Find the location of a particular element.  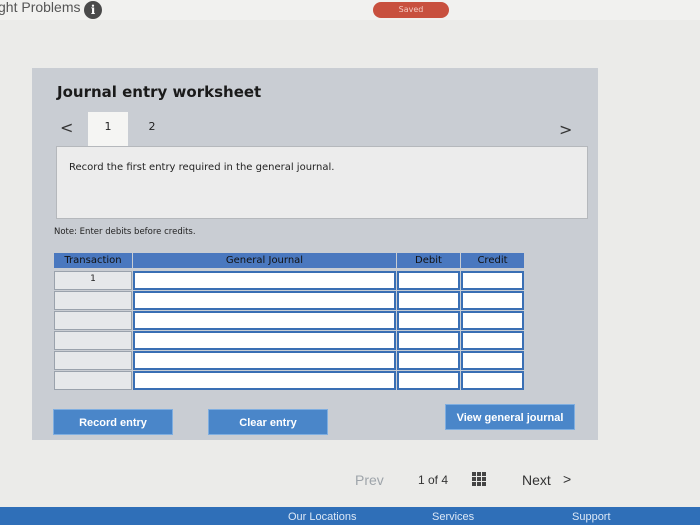

top-bar: ght Problems i Saved is located at coordinates (350, 10).